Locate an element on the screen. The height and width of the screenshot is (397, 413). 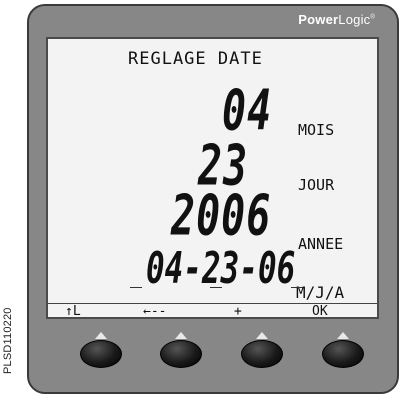
softkey-ok-label: OK is located at coordinates (320, 311).